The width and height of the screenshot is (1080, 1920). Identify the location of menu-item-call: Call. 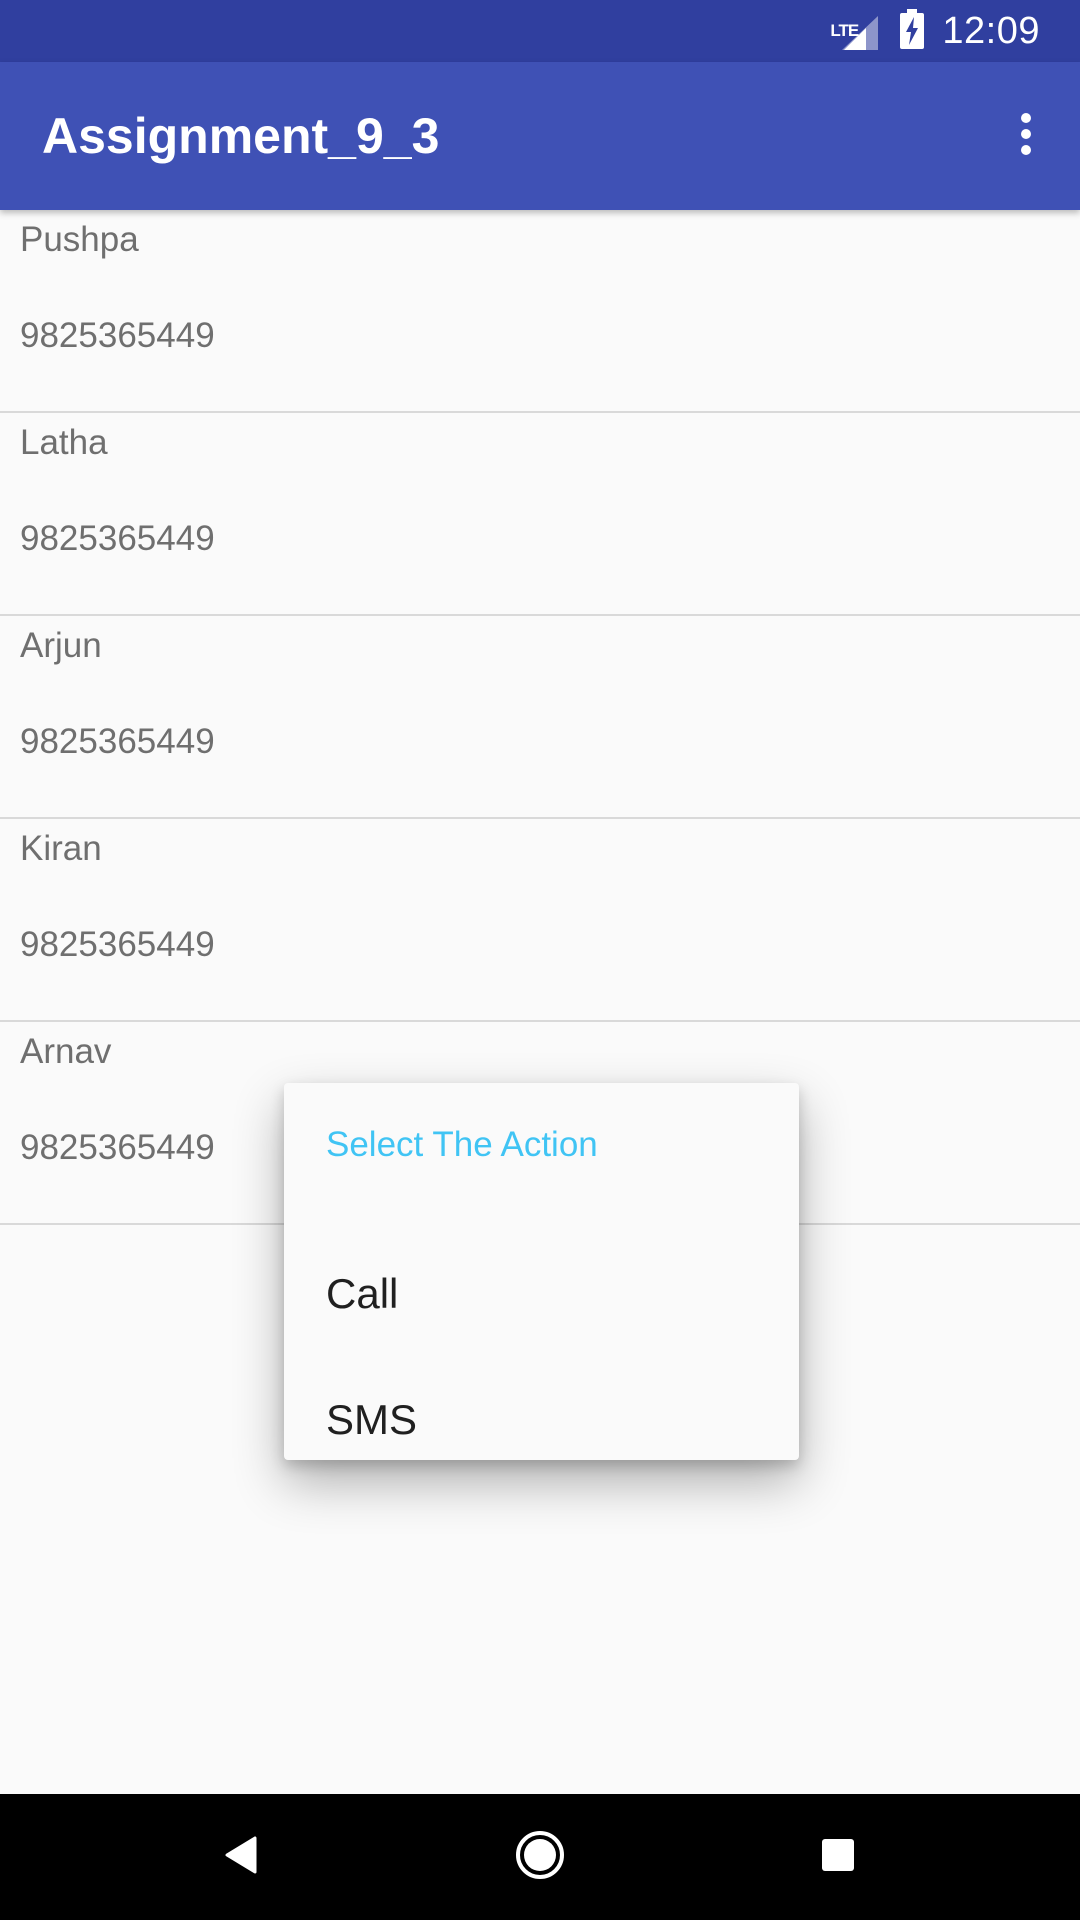
(541, 1293).